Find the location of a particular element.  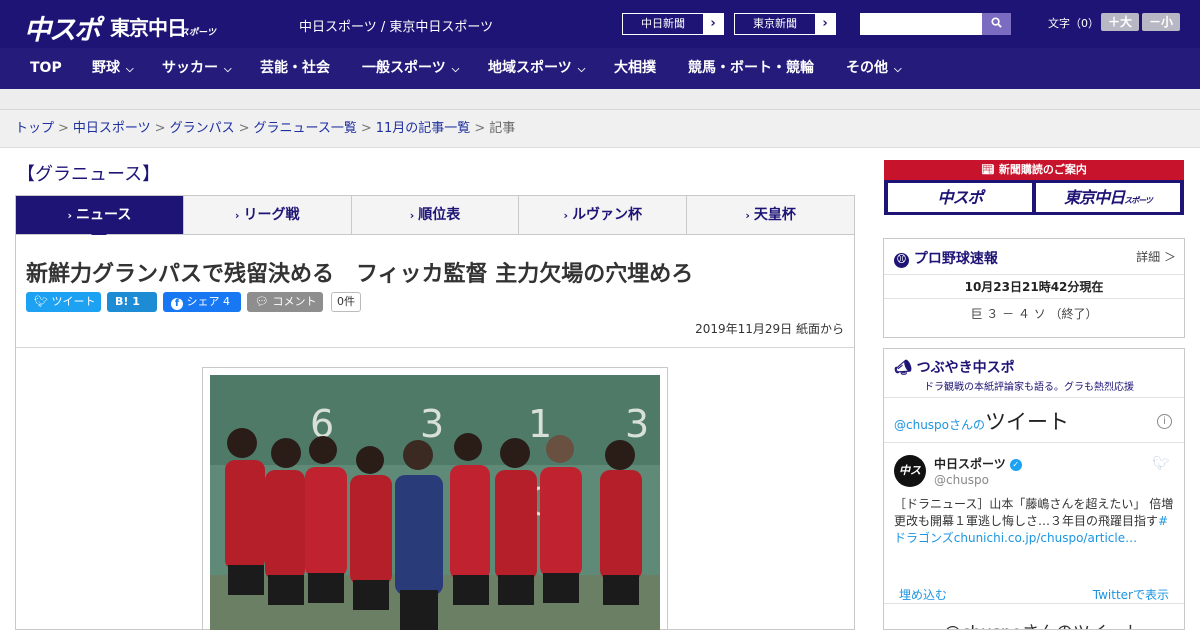

nav-item-local-sports: 地域スポーツ ⌵ is located at coordinates (536, 68).